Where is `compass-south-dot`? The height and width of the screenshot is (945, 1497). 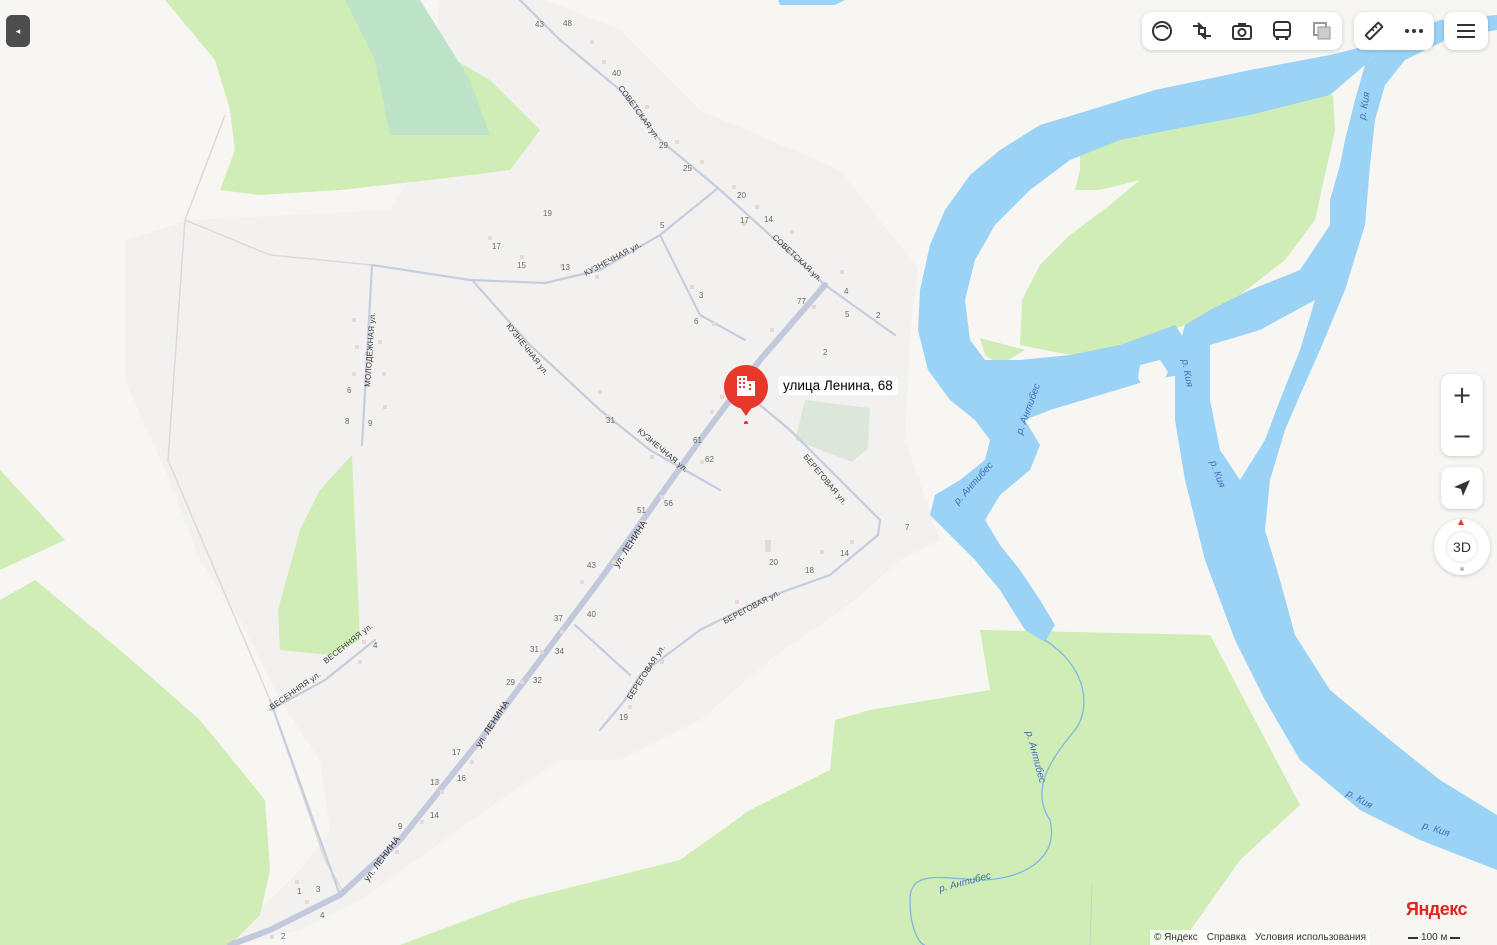
compass-south-dot is located at coordinates (1462, 569).